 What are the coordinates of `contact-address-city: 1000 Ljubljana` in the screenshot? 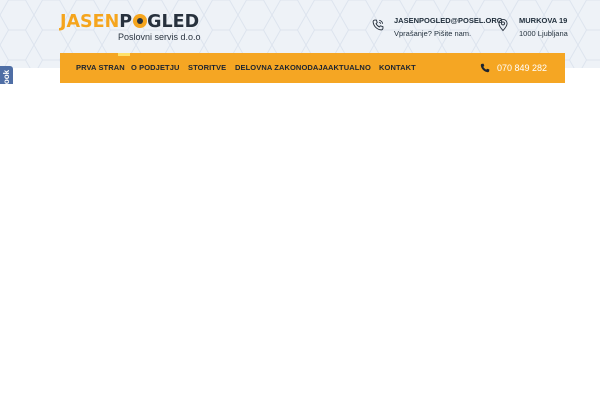 It's located at (543, 33).